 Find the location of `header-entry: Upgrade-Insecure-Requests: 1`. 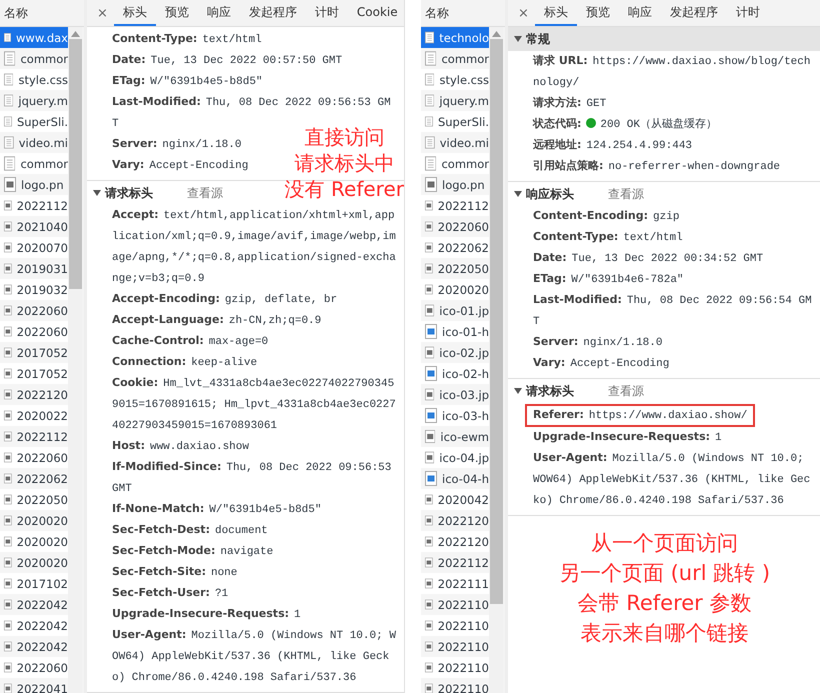

header-entry: Upgrade-Insecure-Requests: 1 is located at coordinates (206, 614).